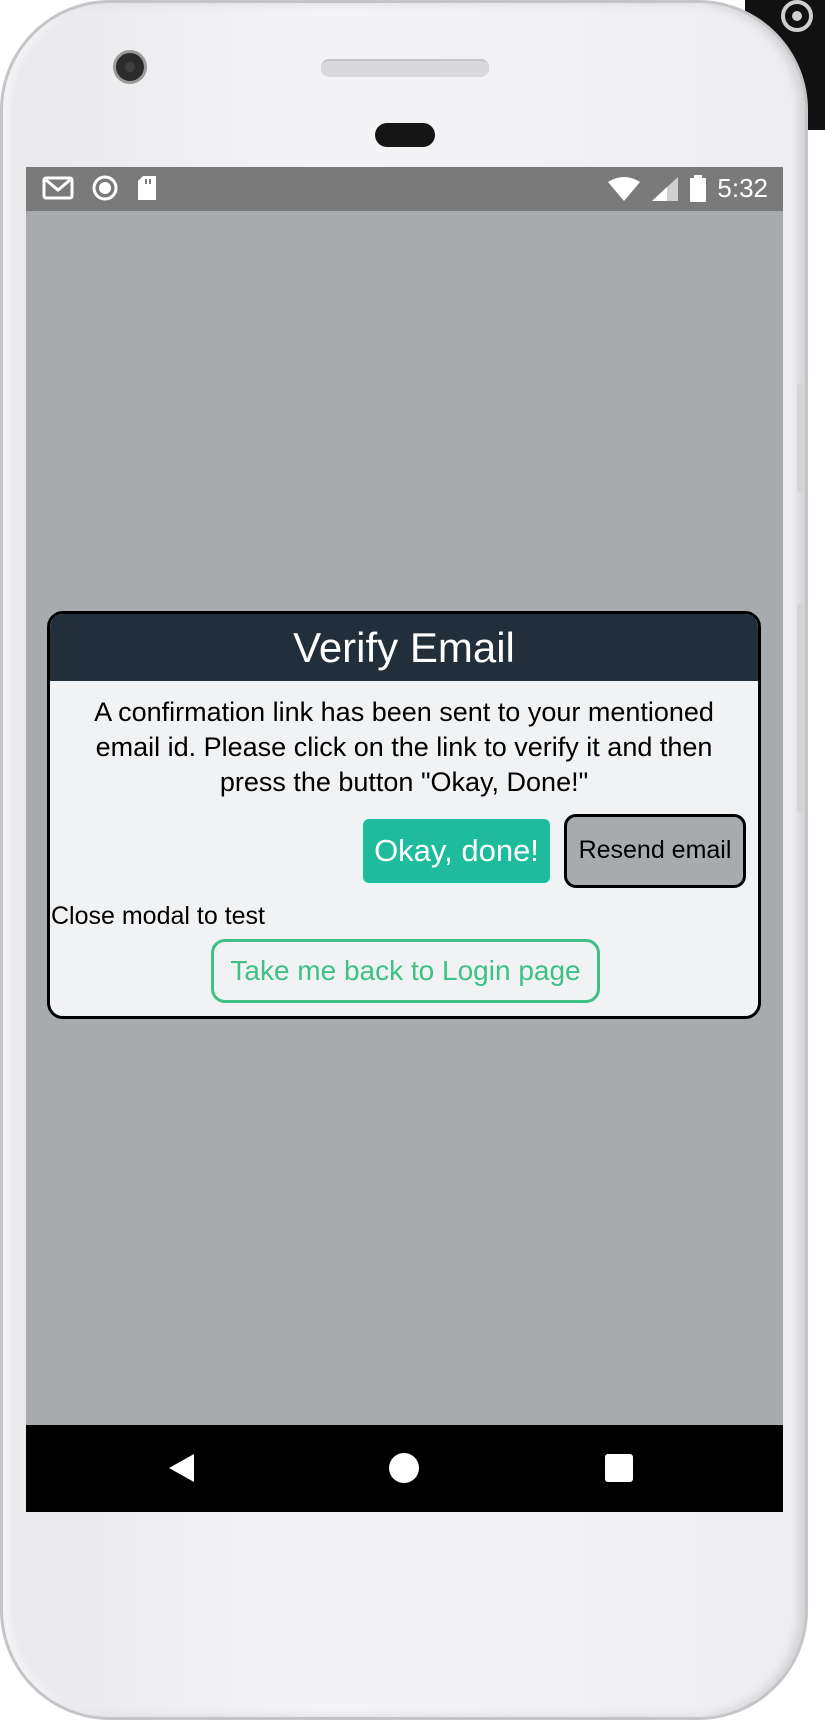  I want to click on close-modal-text: Close modal to test, so click(158, 916).